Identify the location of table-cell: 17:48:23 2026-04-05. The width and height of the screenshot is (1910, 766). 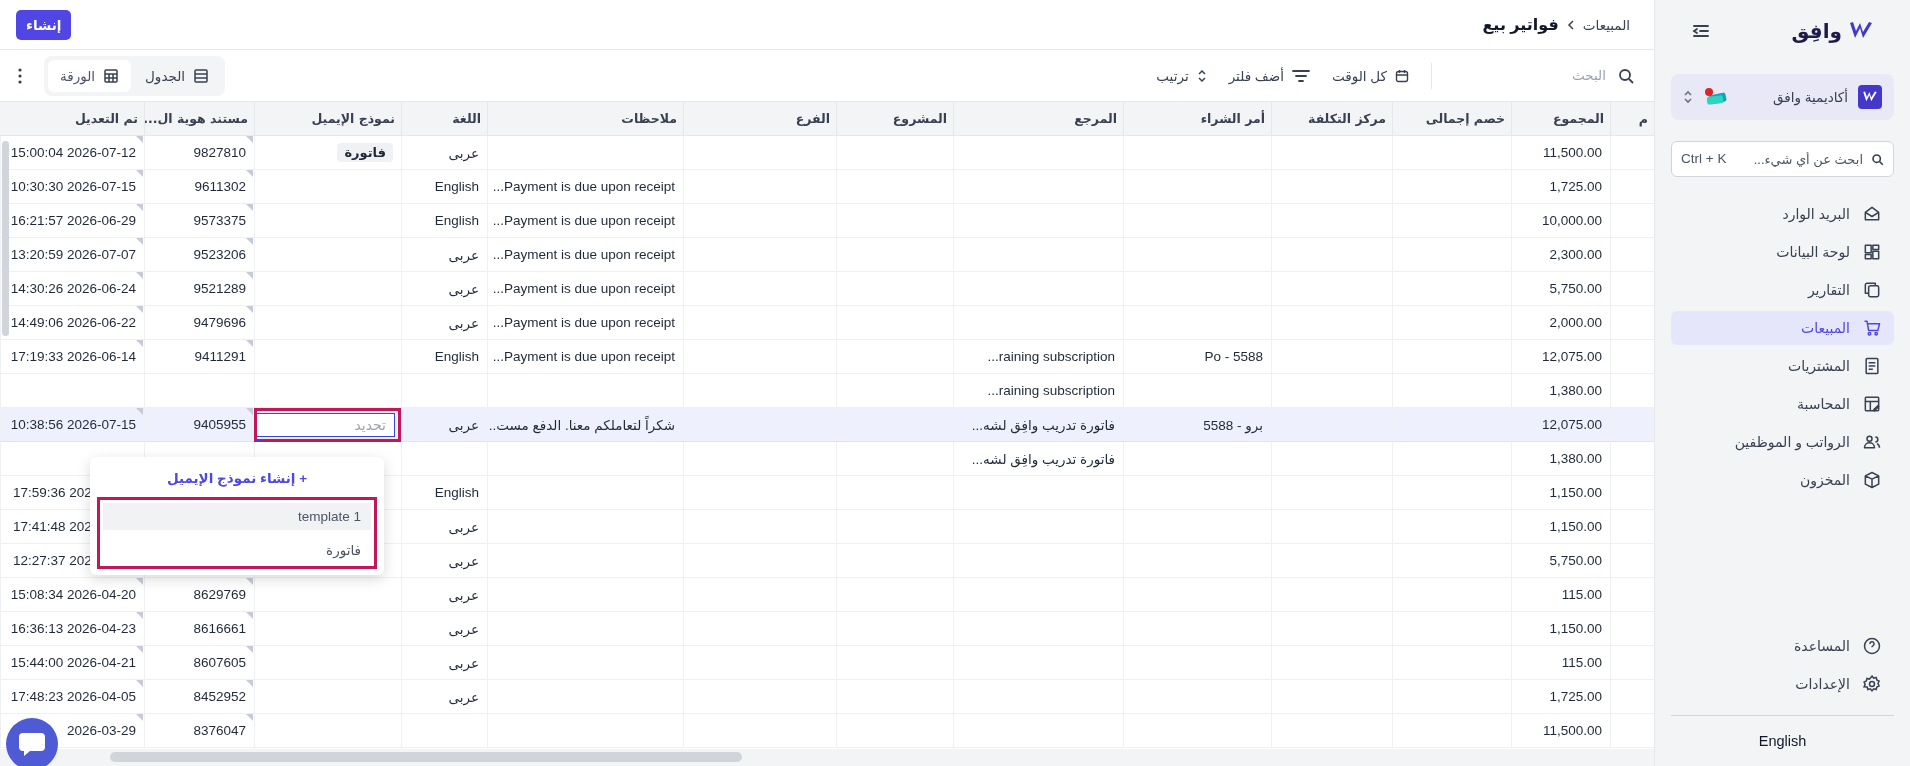
(72, 697).